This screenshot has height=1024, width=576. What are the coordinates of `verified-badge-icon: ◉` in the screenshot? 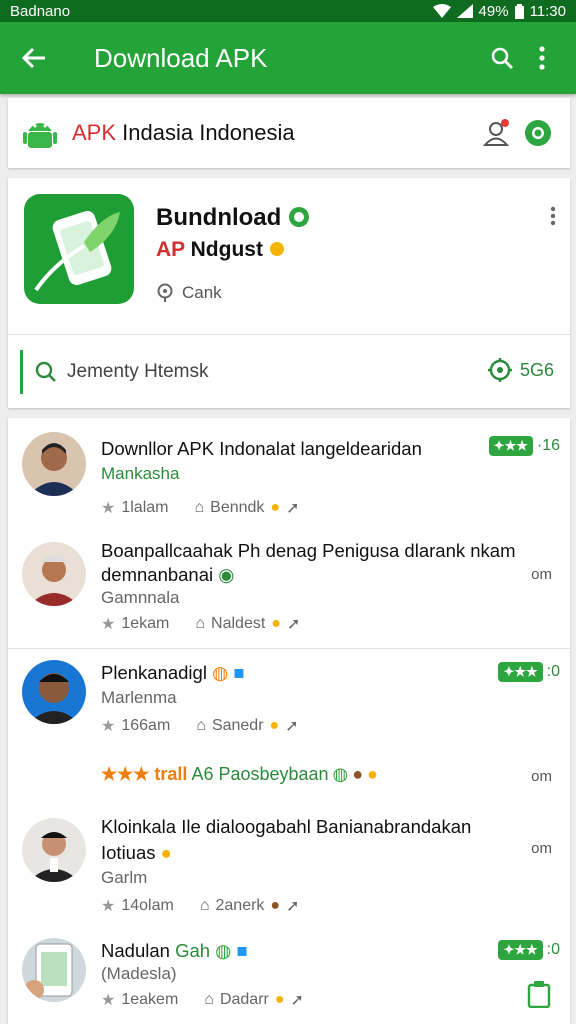 It's located at (226, 574).